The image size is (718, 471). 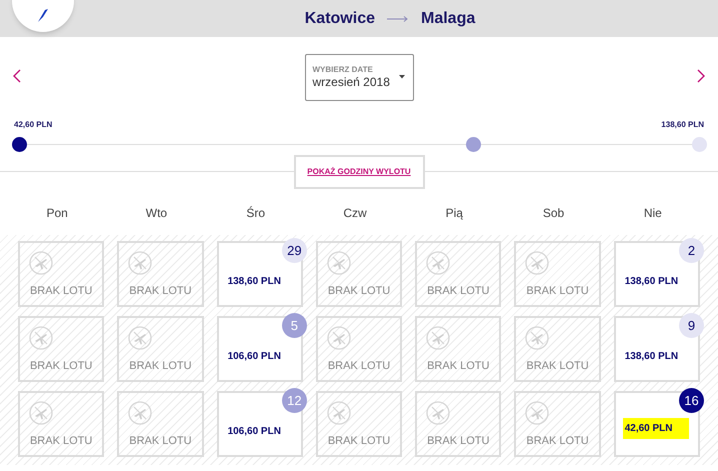 I want to click on day-badge: 2, so click(x=691, y=250).